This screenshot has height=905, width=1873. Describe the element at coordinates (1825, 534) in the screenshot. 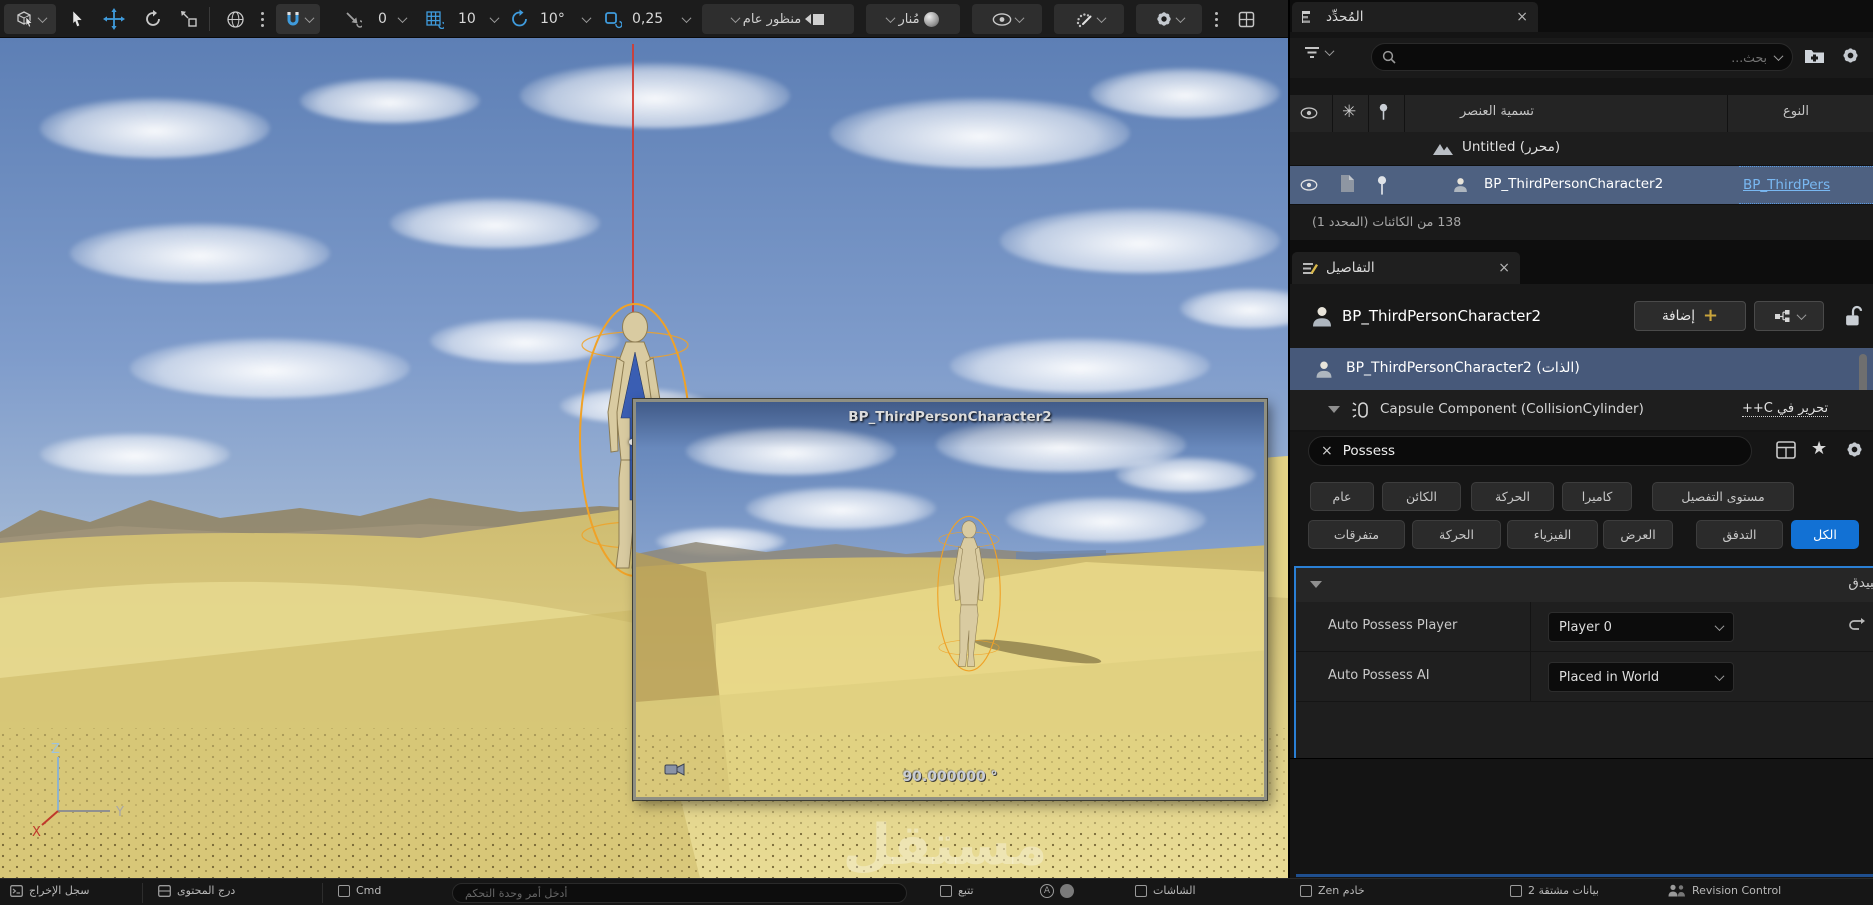

I see `filter-chip-all-active: الكل` at that location.